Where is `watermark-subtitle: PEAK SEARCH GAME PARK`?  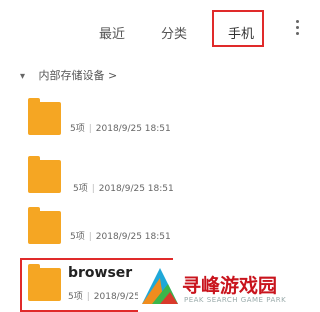 watermark-subtitle: PEAK SEARCH GAME PARK is located at coordinates (235, 300).